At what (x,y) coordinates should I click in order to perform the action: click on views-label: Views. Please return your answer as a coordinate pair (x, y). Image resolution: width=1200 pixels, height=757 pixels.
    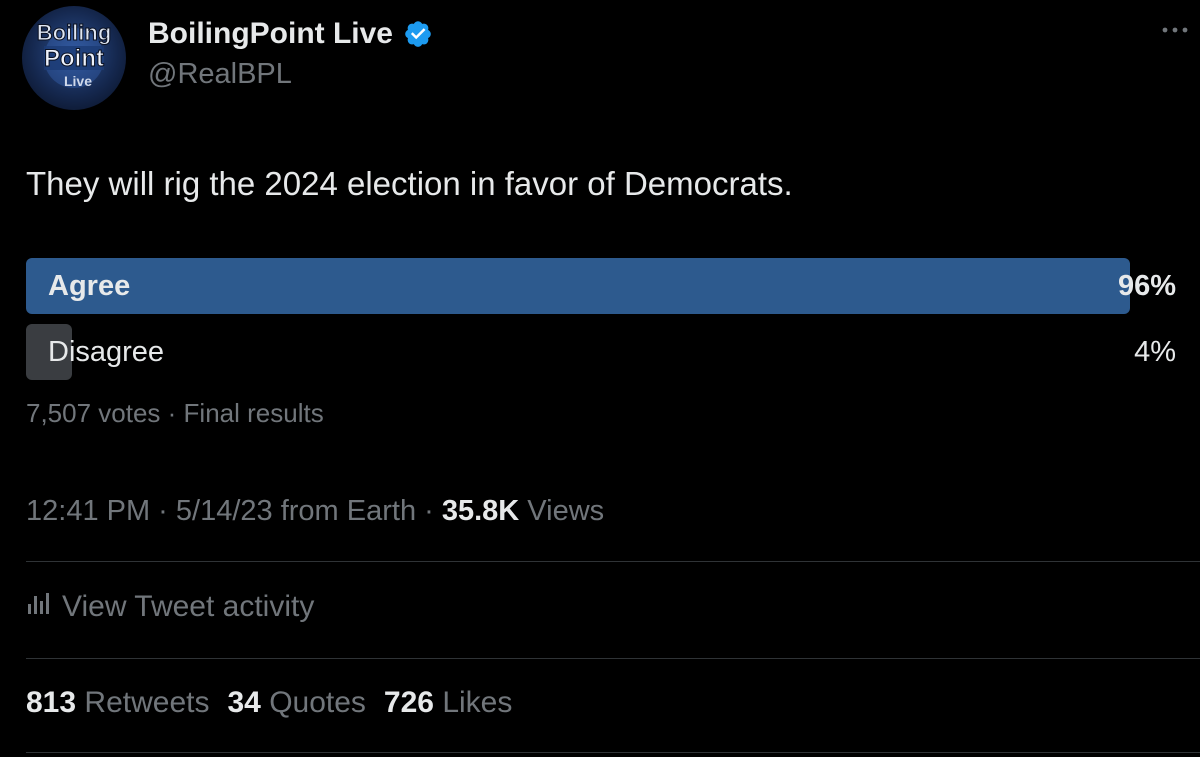
    Looking at the image, I should click on (562, 511).